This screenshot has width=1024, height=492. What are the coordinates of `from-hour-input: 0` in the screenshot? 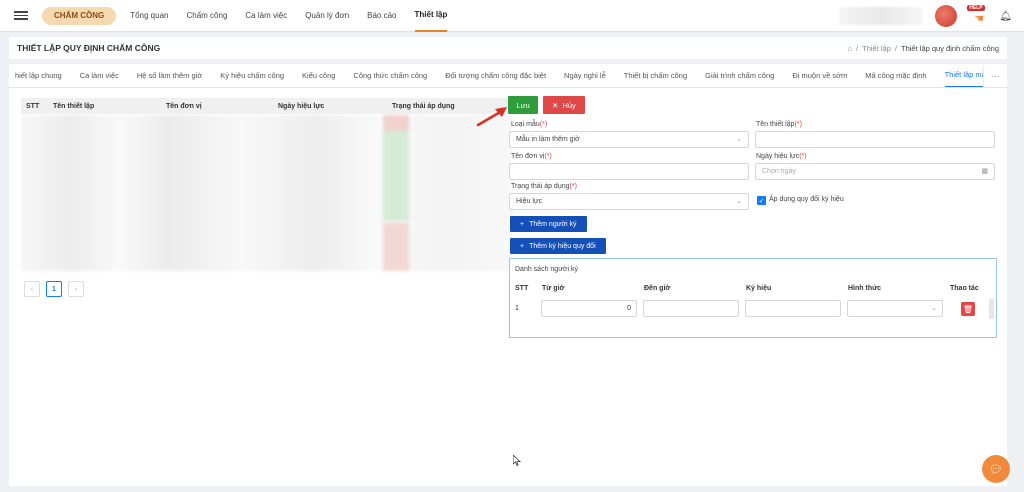 It's located at (589, 308).